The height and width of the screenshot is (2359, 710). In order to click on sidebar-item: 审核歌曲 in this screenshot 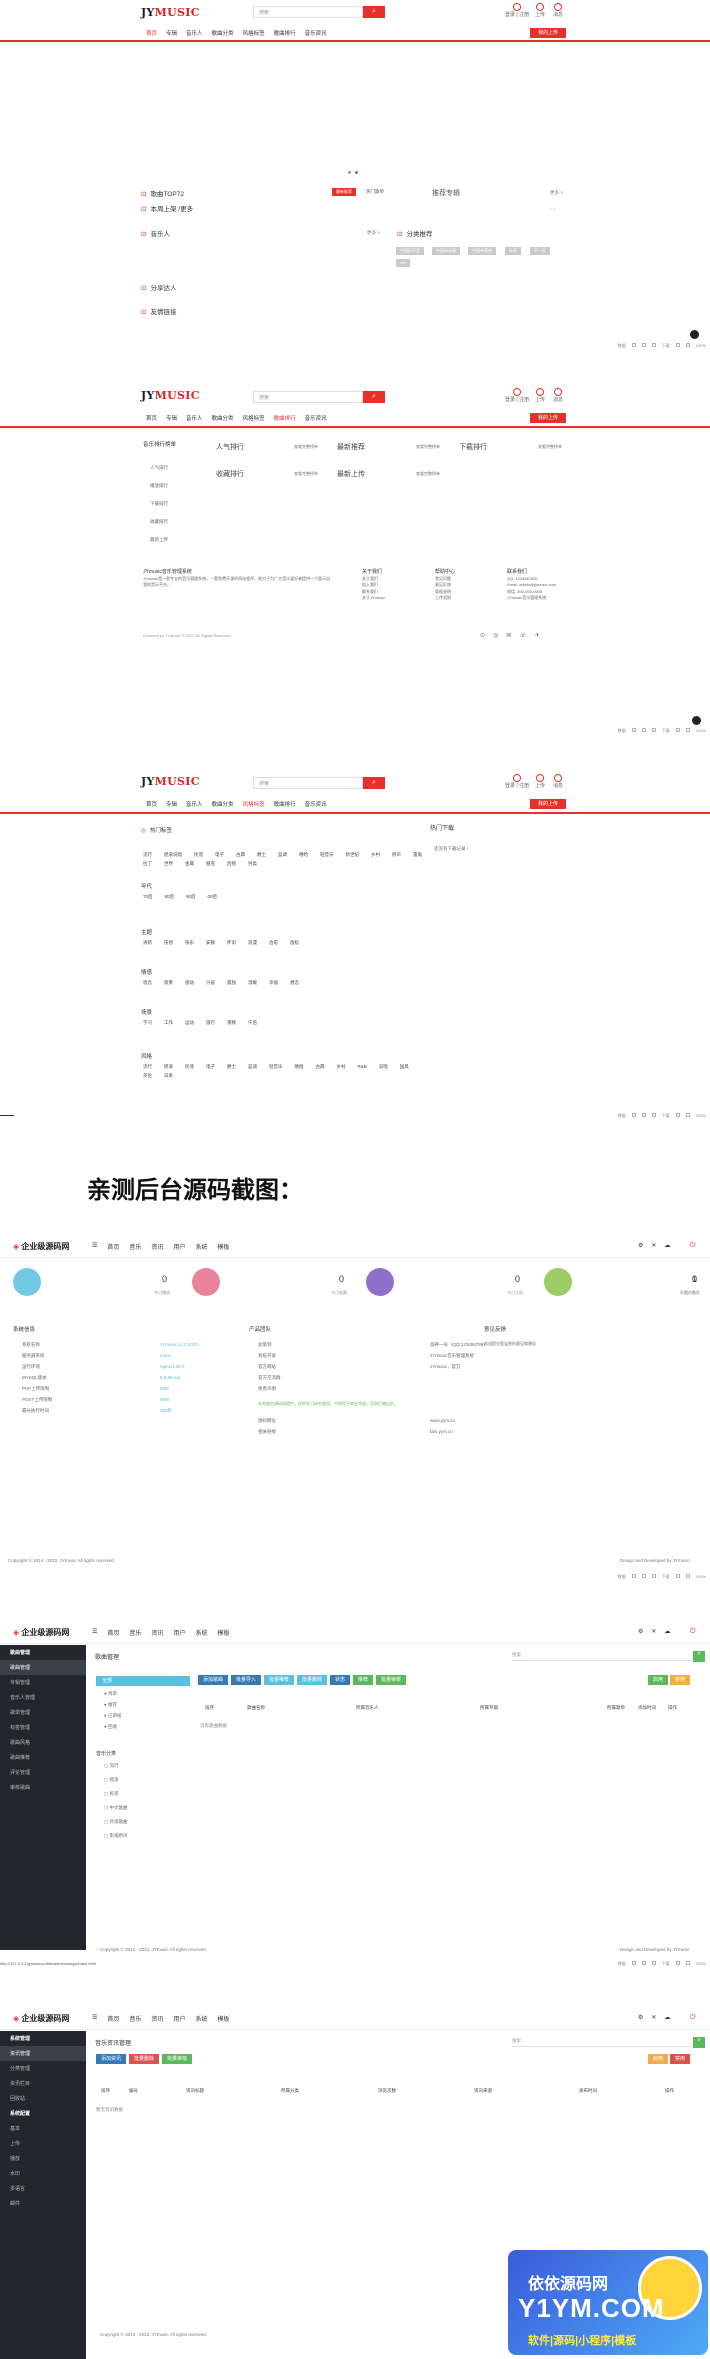, I will do `click(43, 1787)`.